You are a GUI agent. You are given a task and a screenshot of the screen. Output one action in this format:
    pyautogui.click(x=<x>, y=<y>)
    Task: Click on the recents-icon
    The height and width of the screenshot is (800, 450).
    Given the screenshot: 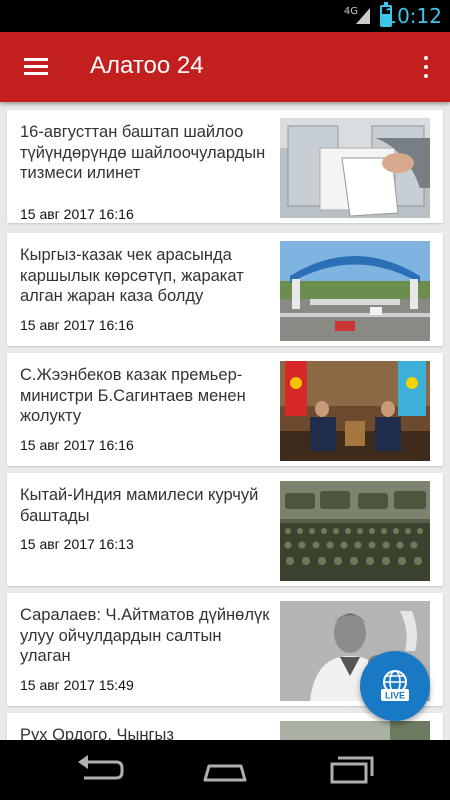 What is the action you would take?
    pyautogui.click(x=352, y=770)
    